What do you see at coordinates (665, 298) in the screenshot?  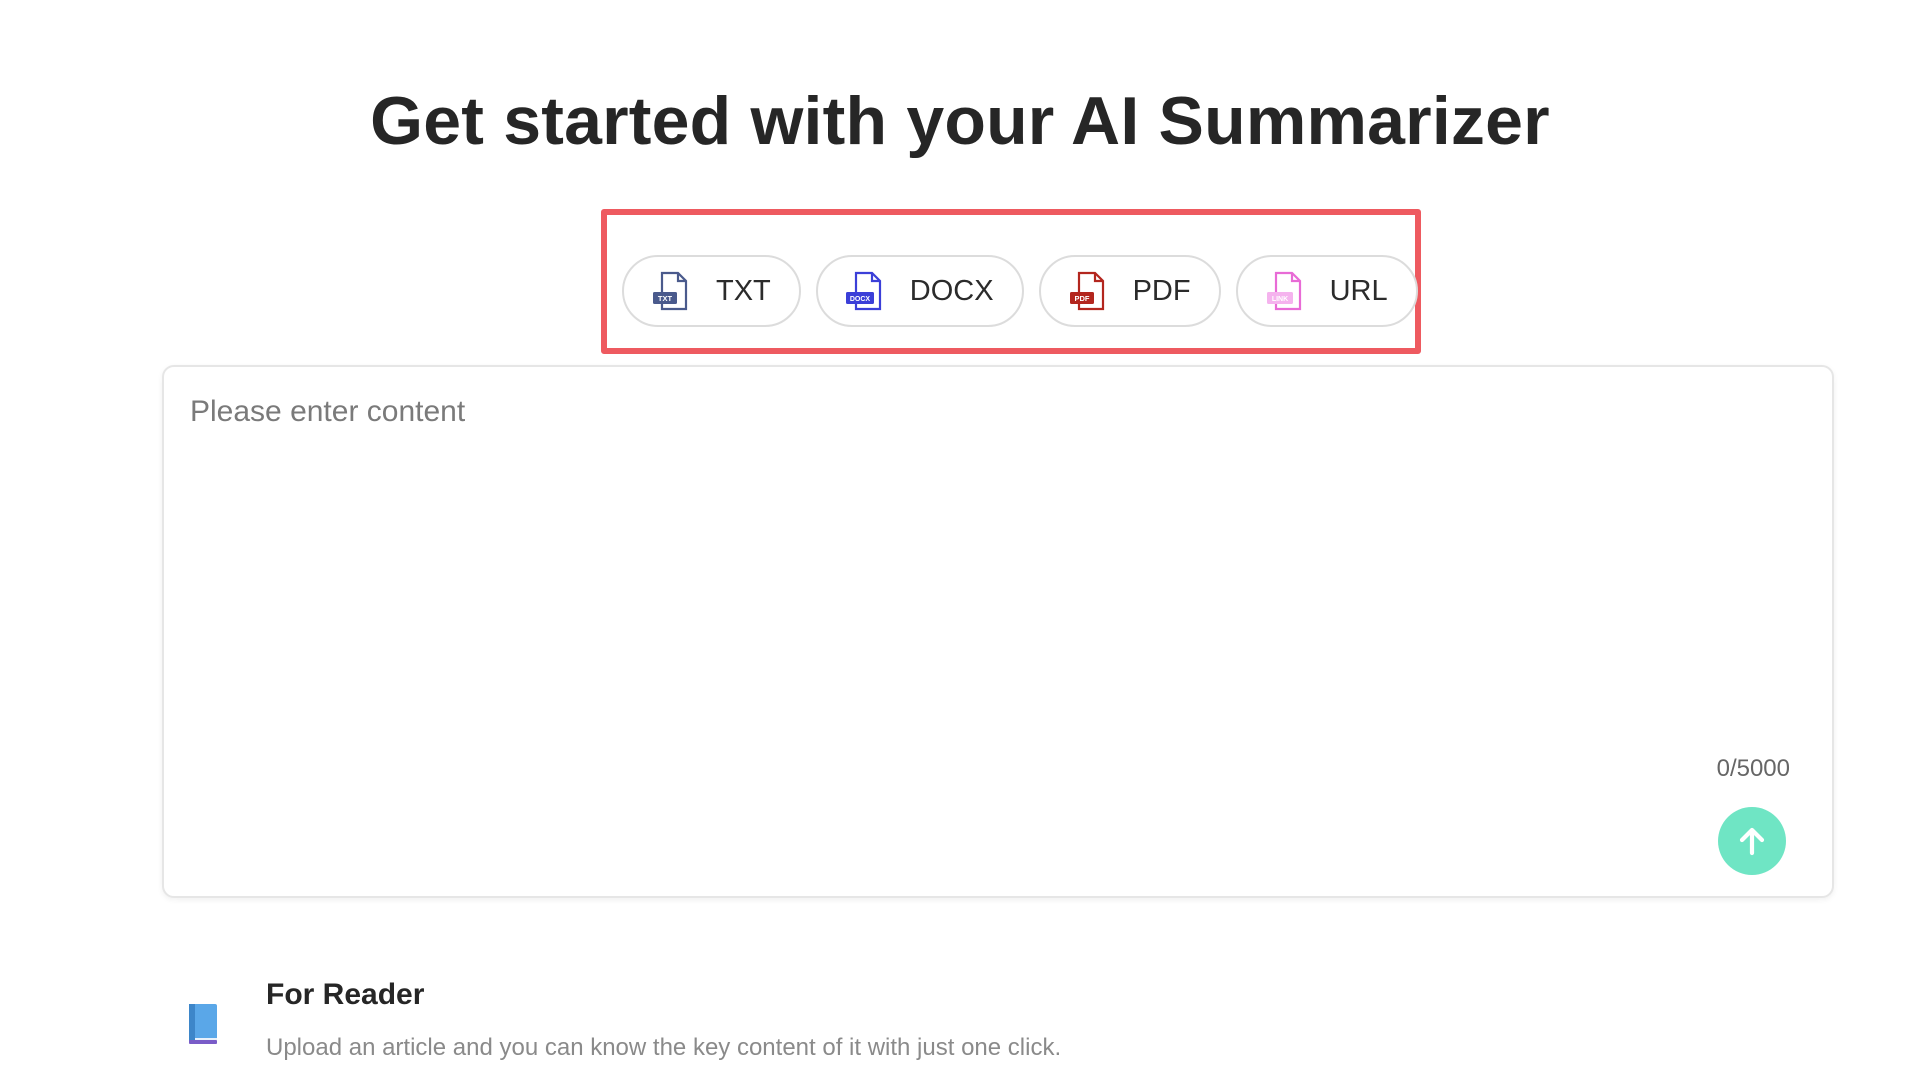 I see `svg-text: TXT` at bounding box center [665, 298].